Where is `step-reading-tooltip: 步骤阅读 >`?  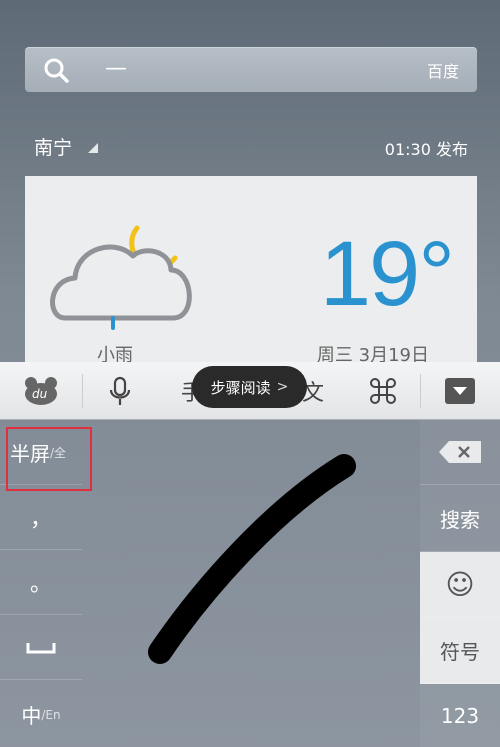 step-reading-tooltip: 步骤阅读 > is located at coordinates (249, 387).